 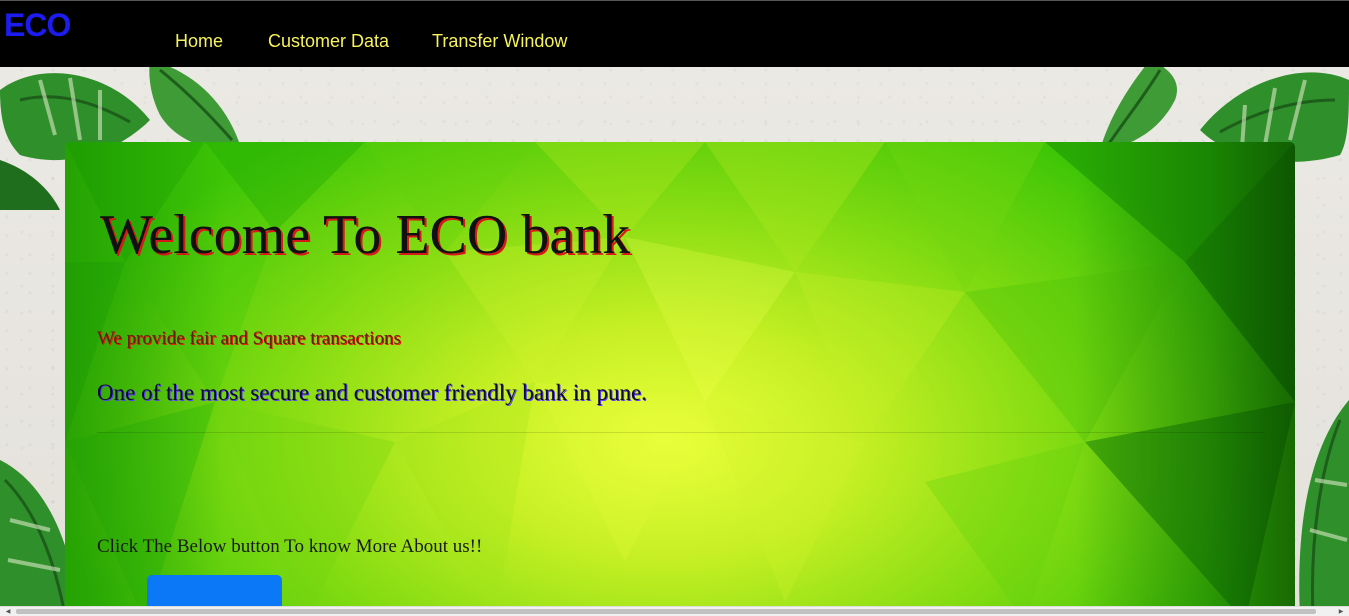 What do you see at coordinates (199, 41) in the screenshot?
I see `nav-link-home: Home` at bounding box center [199, 41].